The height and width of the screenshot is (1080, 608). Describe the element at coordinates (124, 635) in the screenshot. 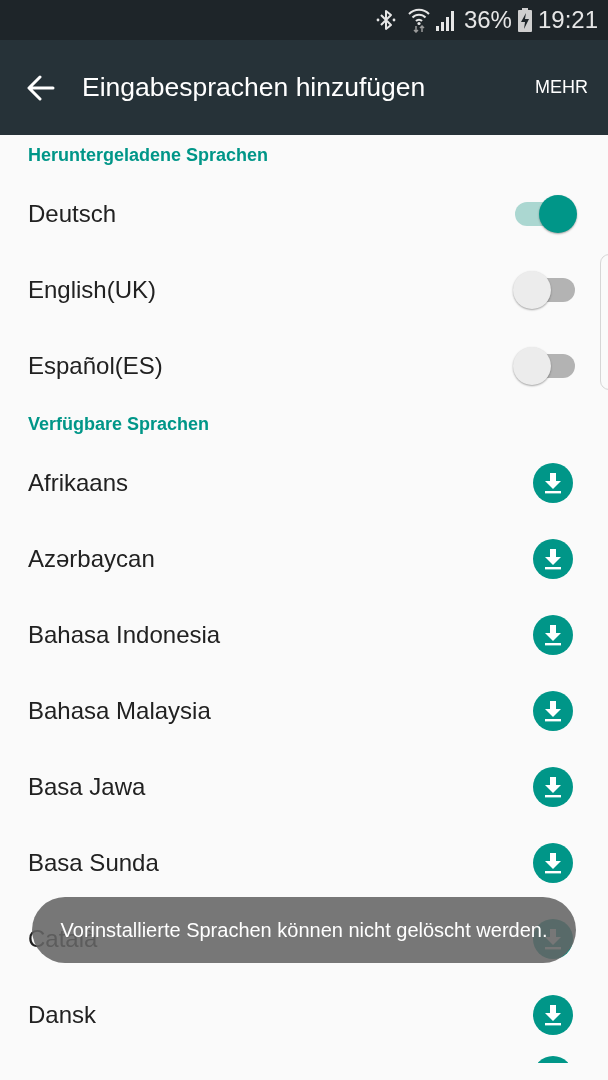

I see `language-name: Bahasa Indonesia` at that location.